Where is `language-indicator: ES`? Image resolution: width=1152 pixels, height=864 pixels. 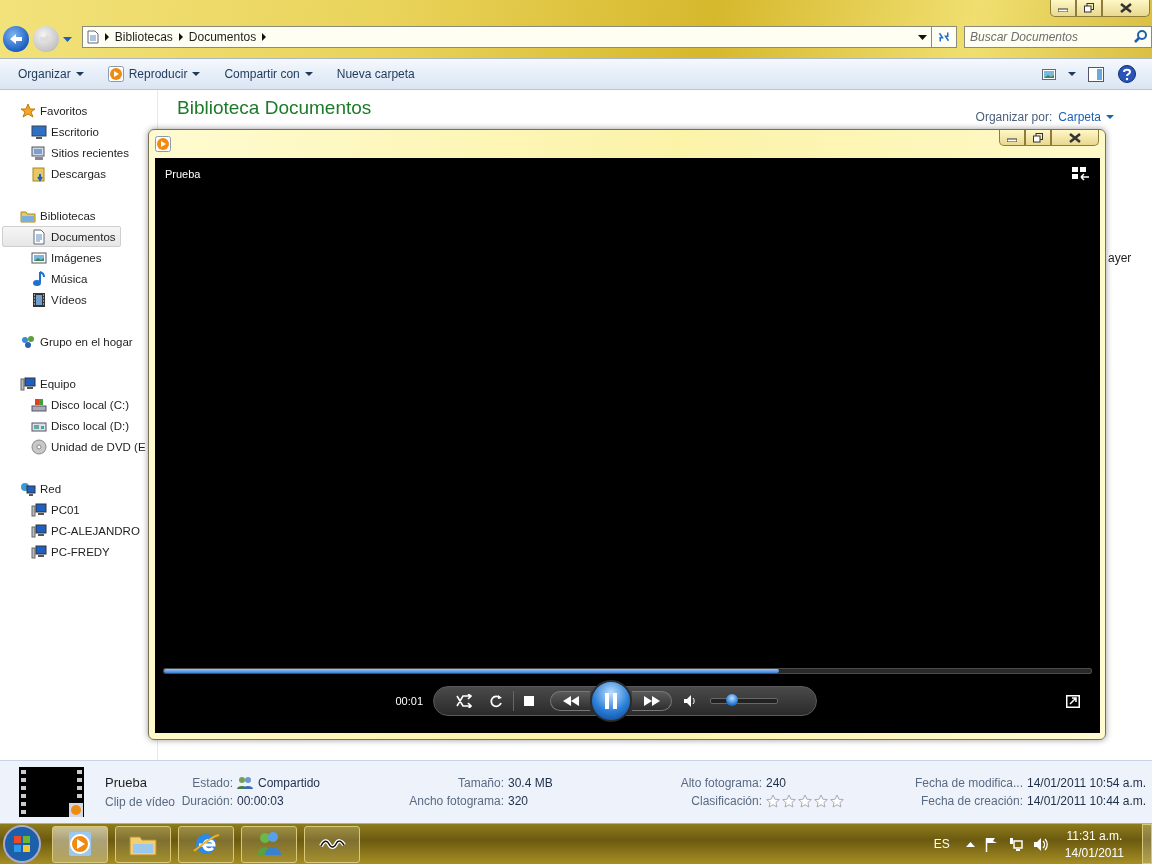 language-indicator: ES is located at coordinates (941, 844).